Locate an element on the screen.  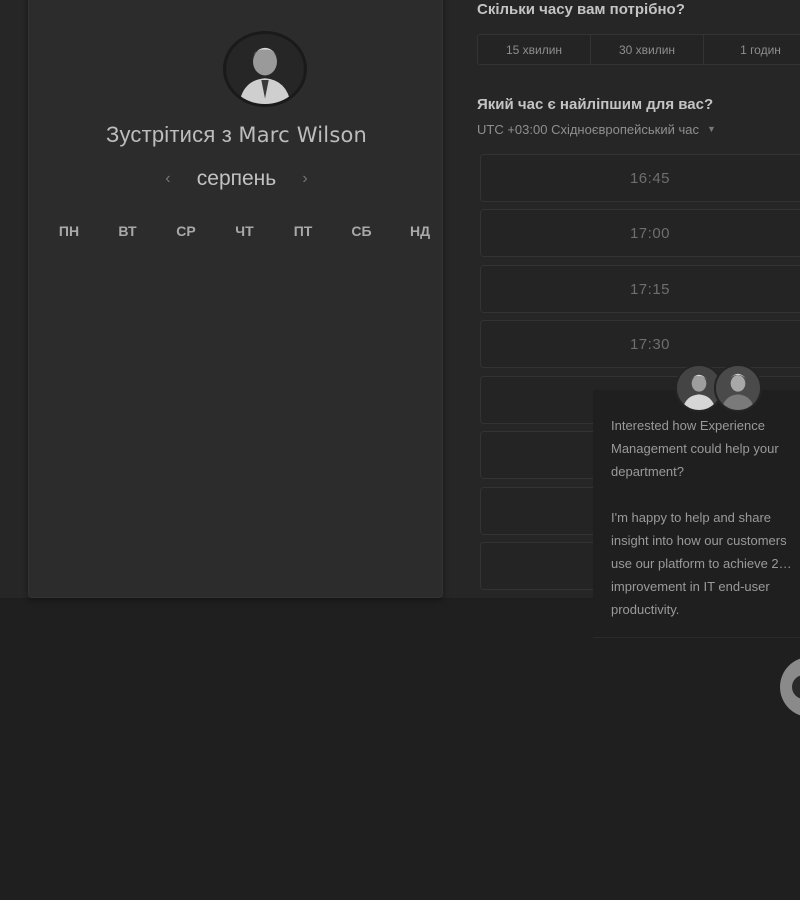
duration-option-30: 30 хвилин is located at coordinates (647, 49).